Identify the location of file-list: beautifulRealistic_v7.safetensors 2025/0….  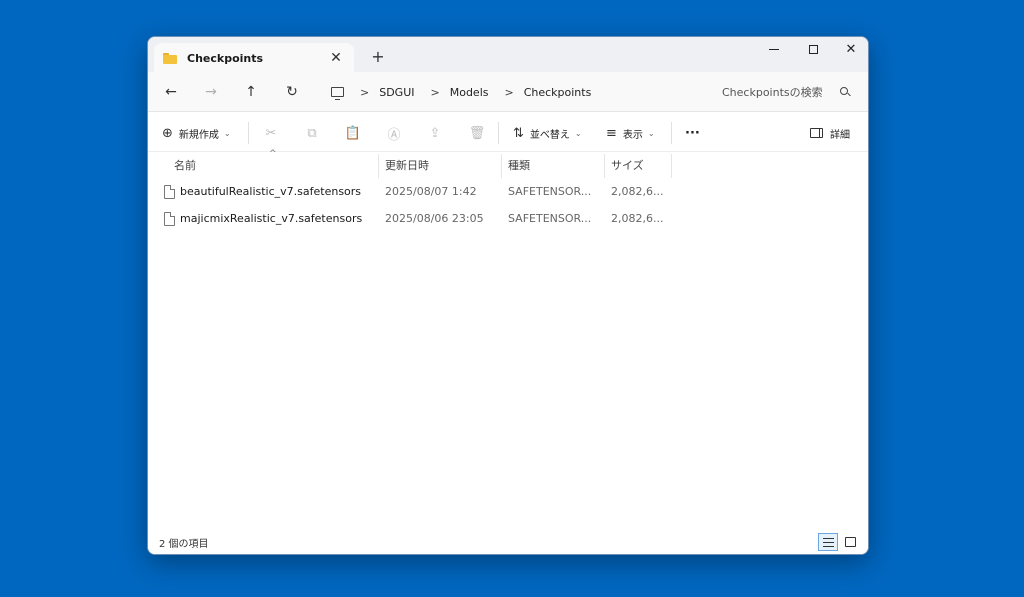
(508, 205).